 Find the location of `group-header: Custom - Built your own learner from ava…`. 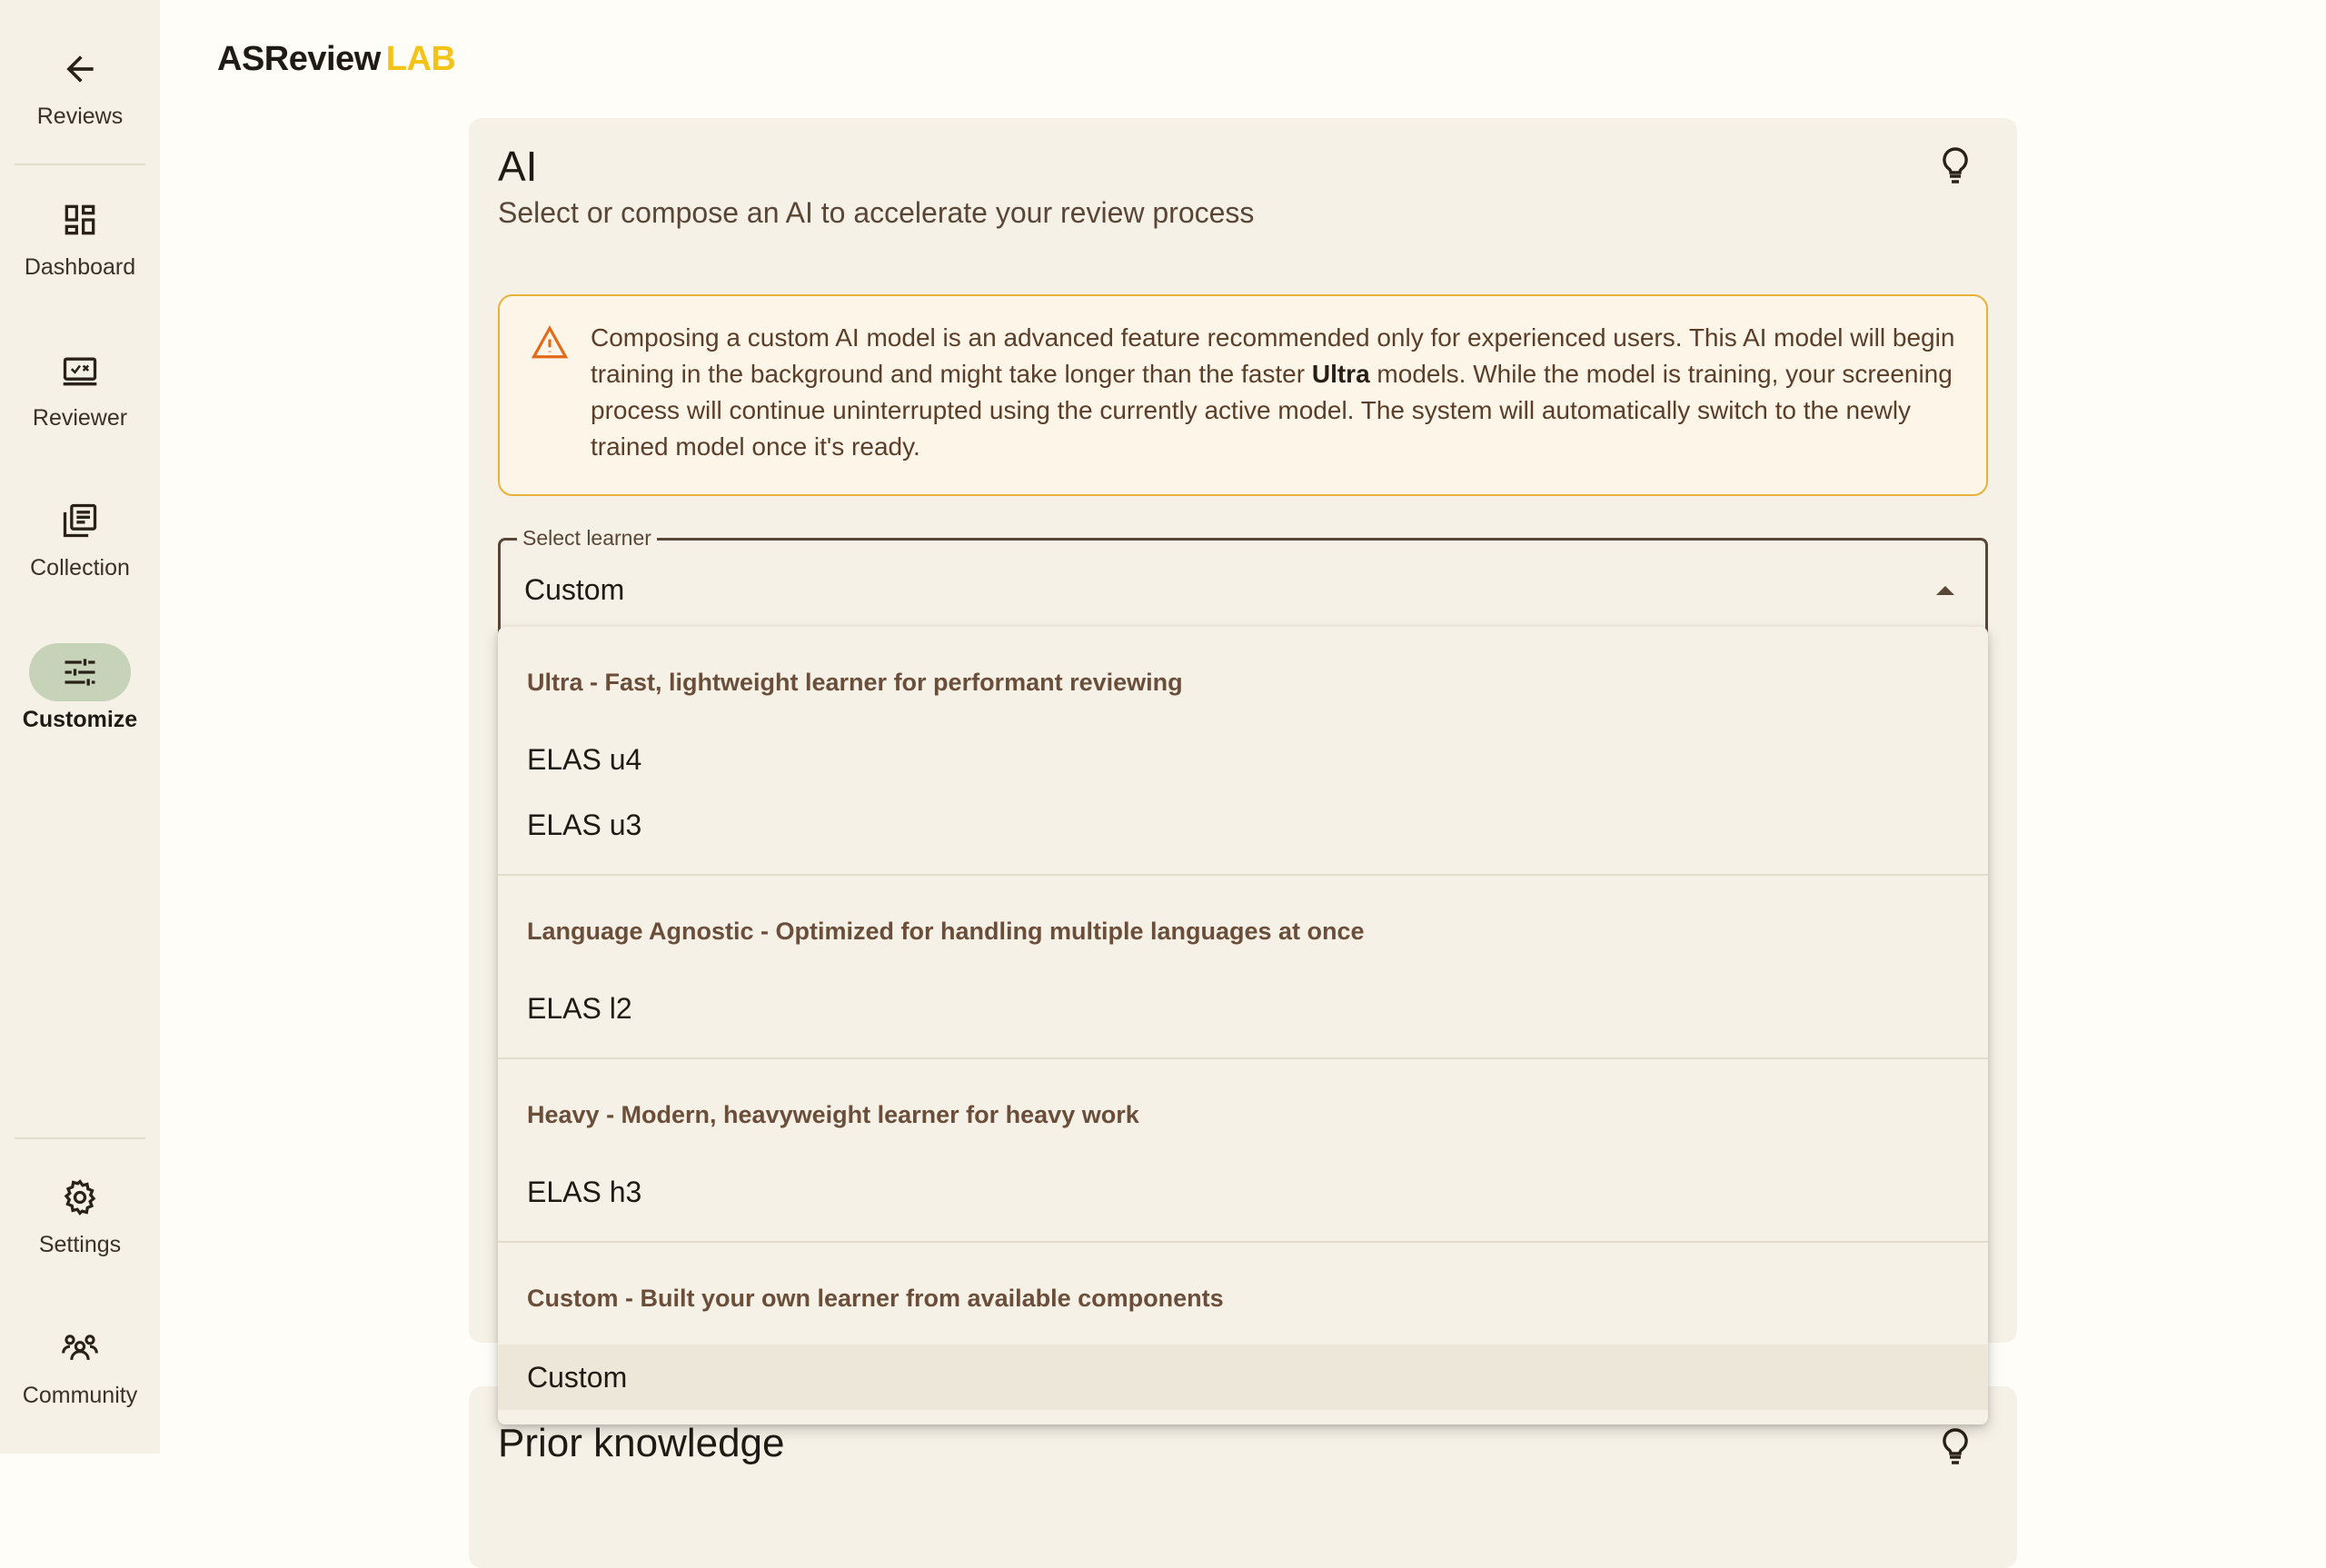

group-header: Custom - Built your own learner from ava… is located at coordinates (875, 1298).